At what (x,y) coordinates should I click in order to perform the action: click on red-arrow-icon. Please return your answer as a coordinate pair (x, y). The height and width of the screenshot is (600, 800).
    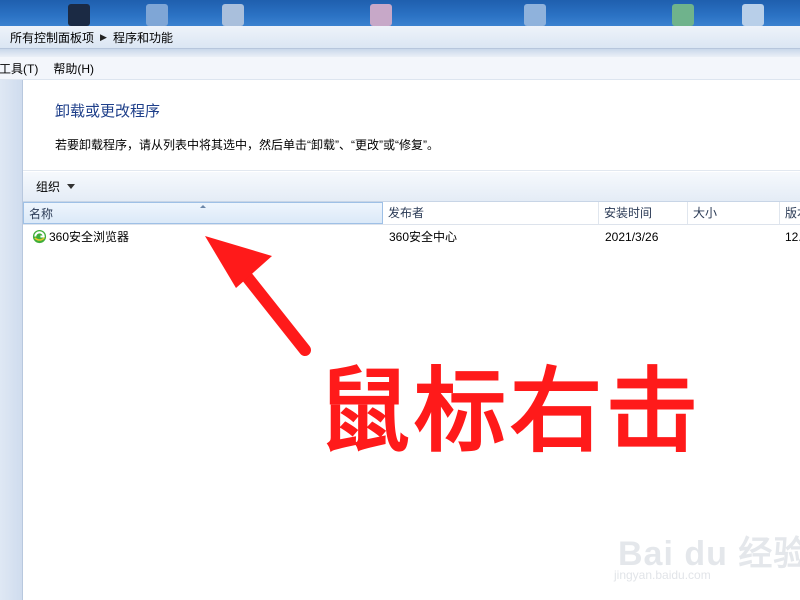
    Looking at the image, I should click on (258, 296).